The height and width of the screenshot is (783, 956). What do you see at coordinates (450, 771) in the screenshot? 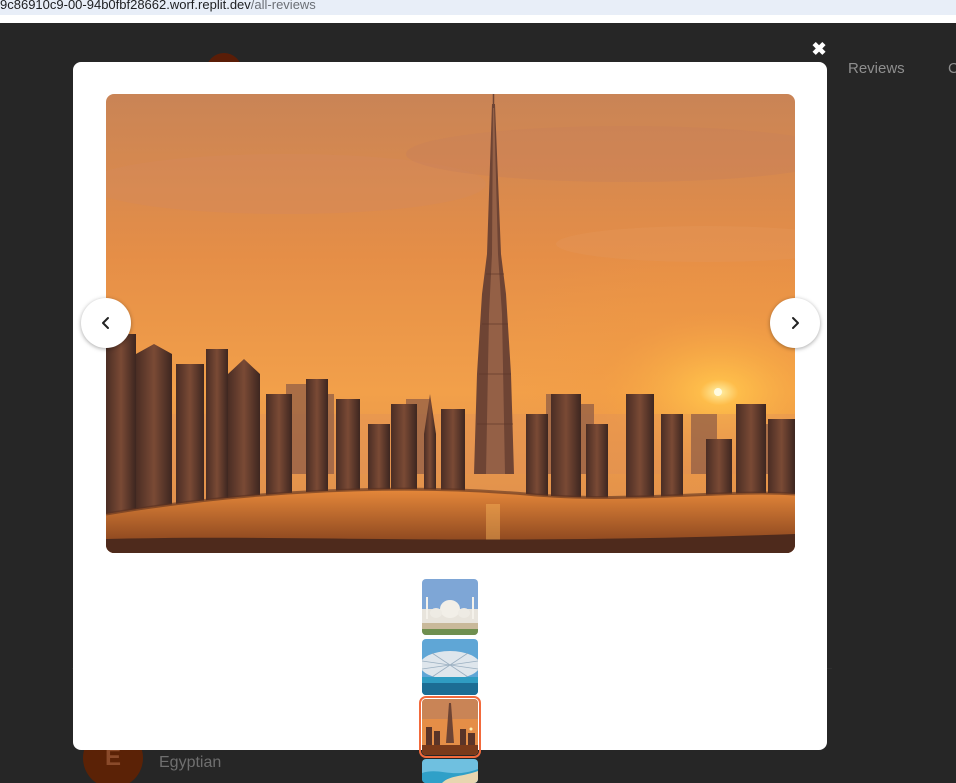
I see `thumbnail-beach-coast` at bounding box center [450, 771].